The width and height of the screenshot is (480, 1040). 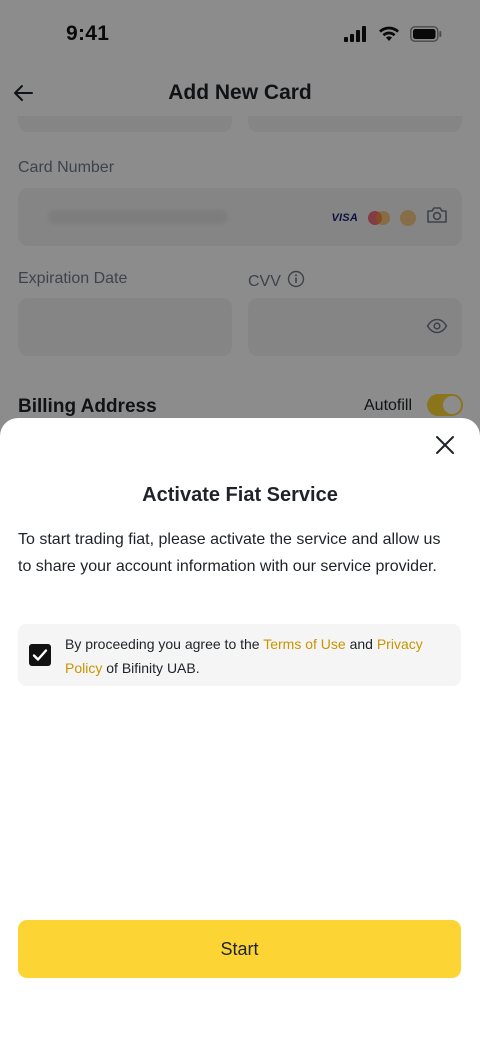 What do you see at coordinates (239, 949) in the screenshot?
I see `start-button: Start` at bounding box center [239, 949].